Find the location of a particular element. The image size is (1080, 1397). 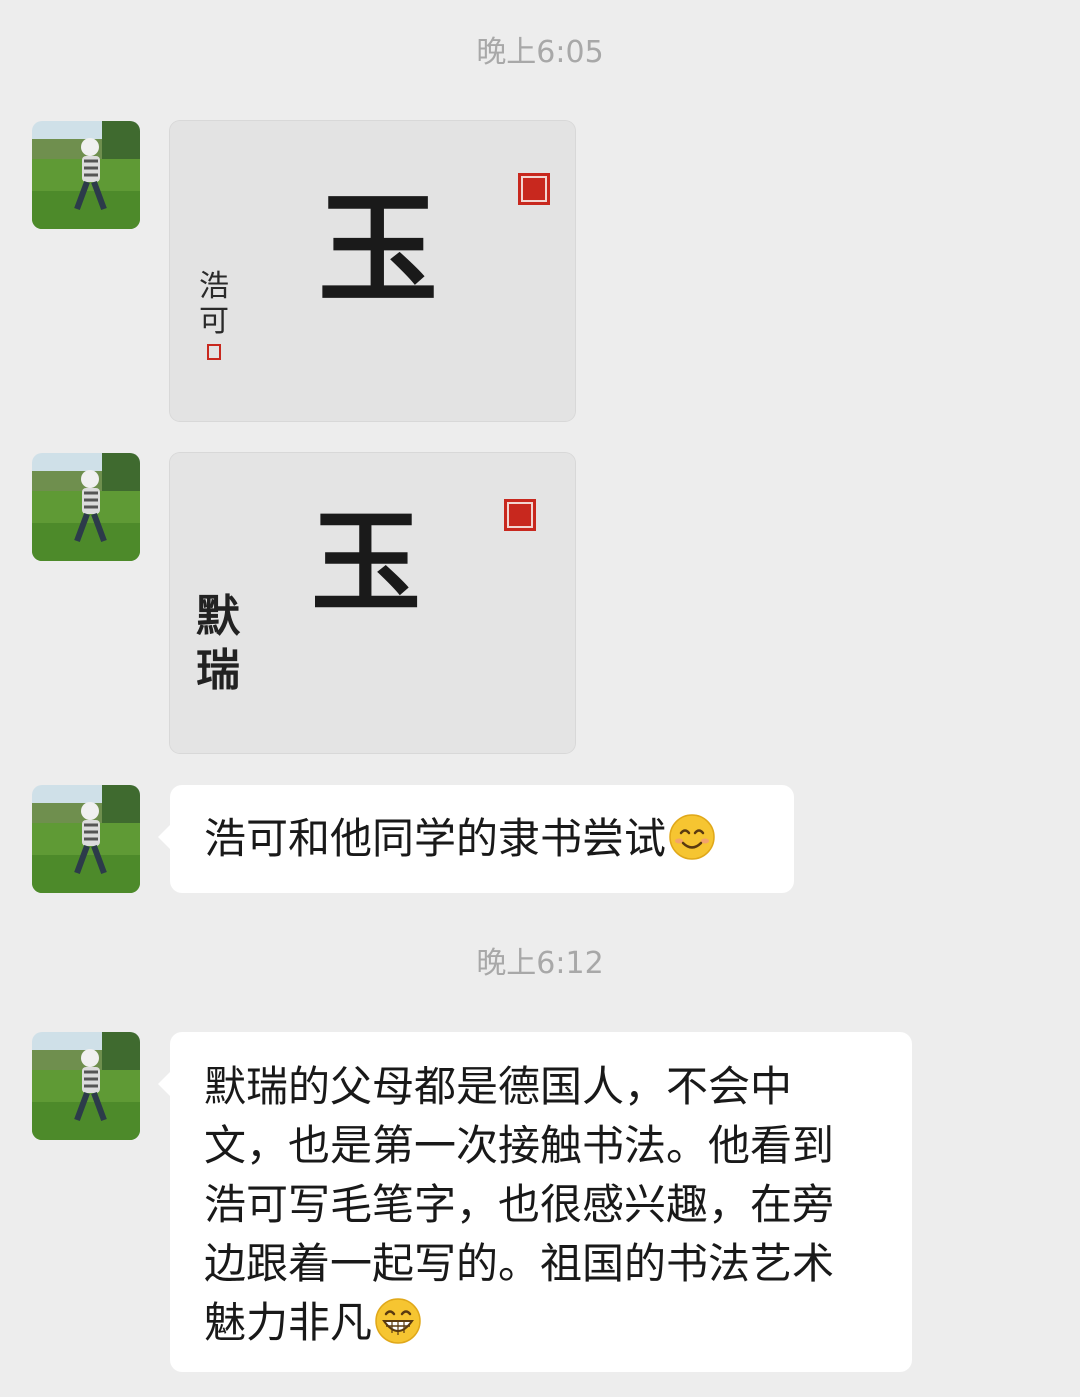

message-line: 魅力非凡 is located at coordinates (288, 1322).